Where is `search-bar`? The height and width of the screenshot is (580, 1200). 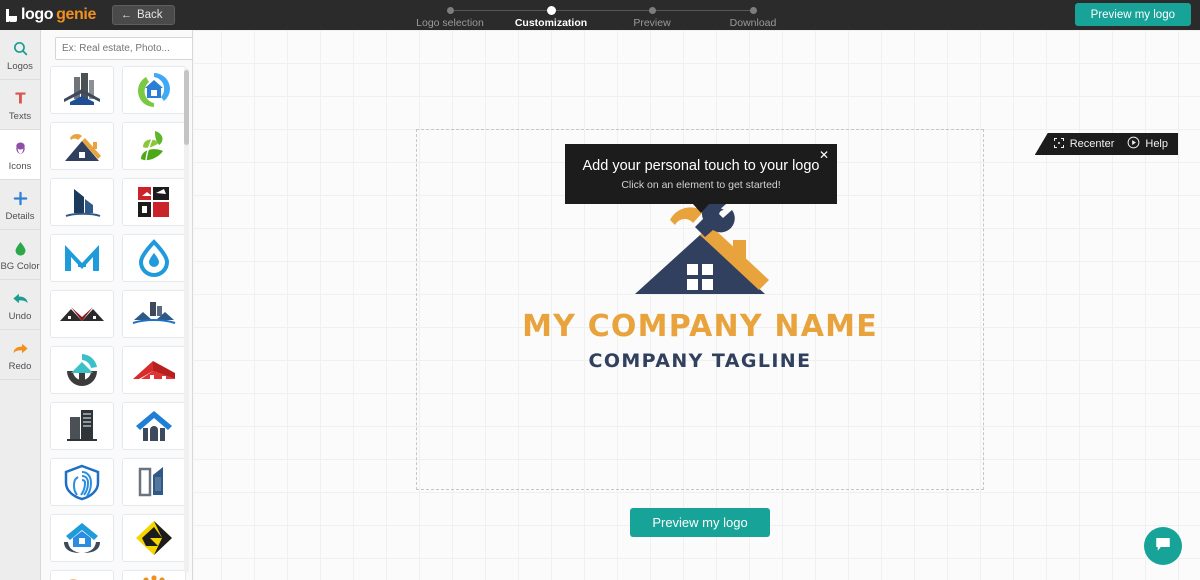 search-bar is located at coordinates (123, 48).